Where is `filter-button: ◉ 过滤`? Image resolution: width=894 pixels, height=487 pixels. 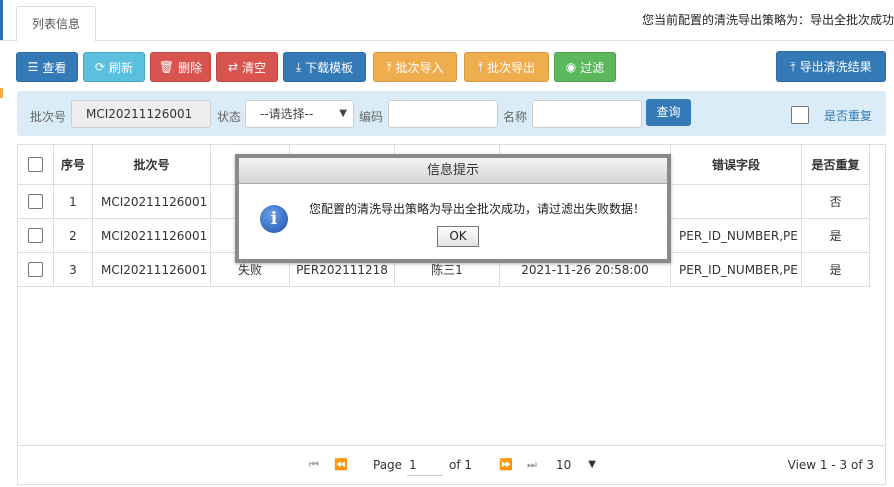 filter-button: ◉ 过滤 is located at coordinates (585, 67).